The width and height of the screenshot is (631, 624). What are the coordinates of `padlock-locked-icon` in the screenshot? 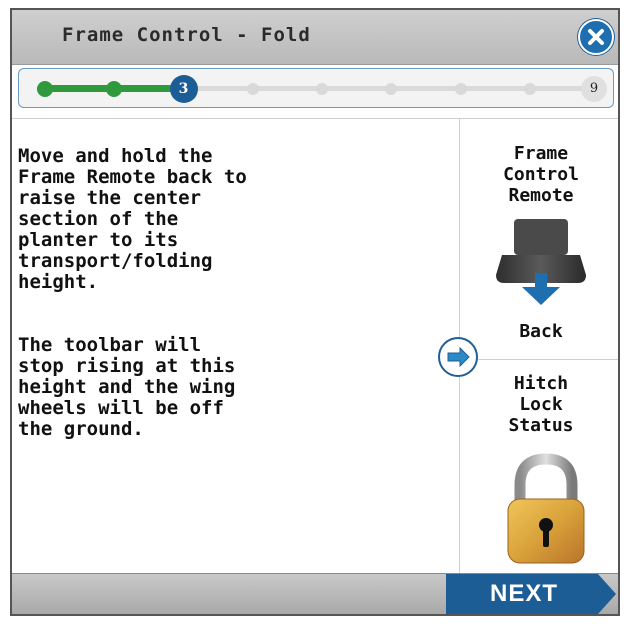 It's located at (546, 508).